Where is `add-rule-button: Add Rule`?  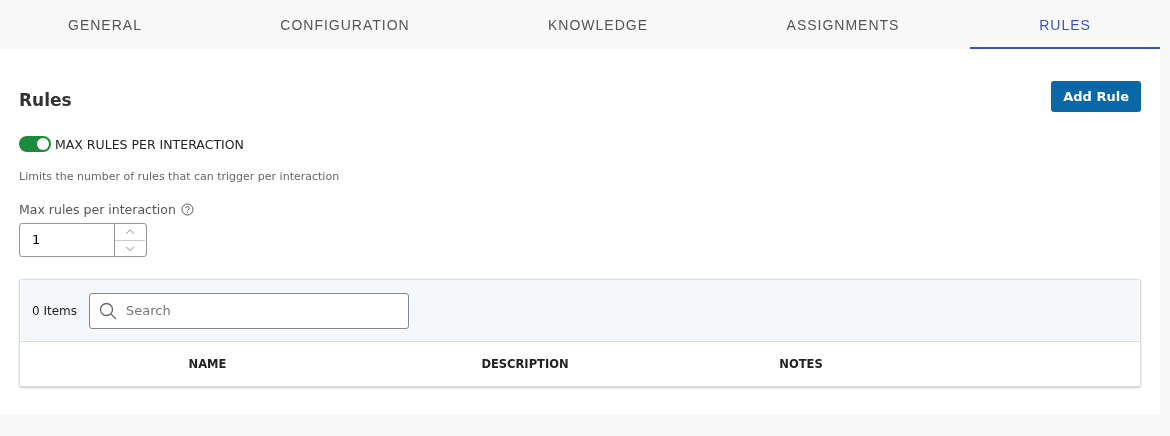
add-rule-button: Add Rule is located at coordinates (1096, 96).